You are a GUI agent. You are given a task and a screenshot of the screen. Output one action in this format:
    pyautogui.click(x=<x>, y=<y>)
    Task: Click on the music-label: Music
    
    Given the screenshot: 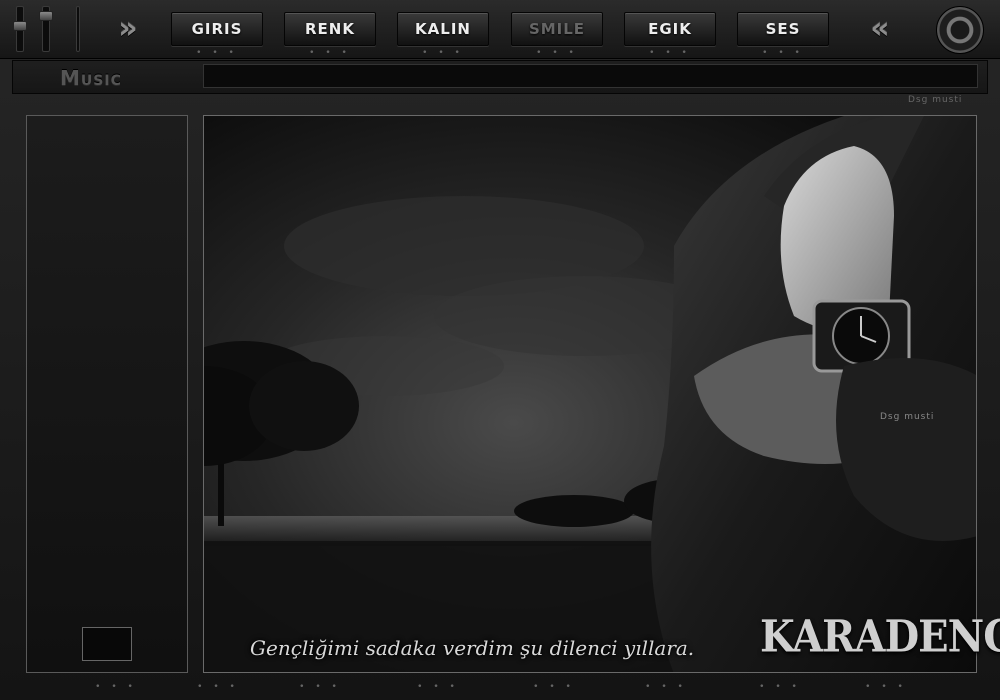 What is the action you would take?
    pyautogui.click(x=91, y=78)
    